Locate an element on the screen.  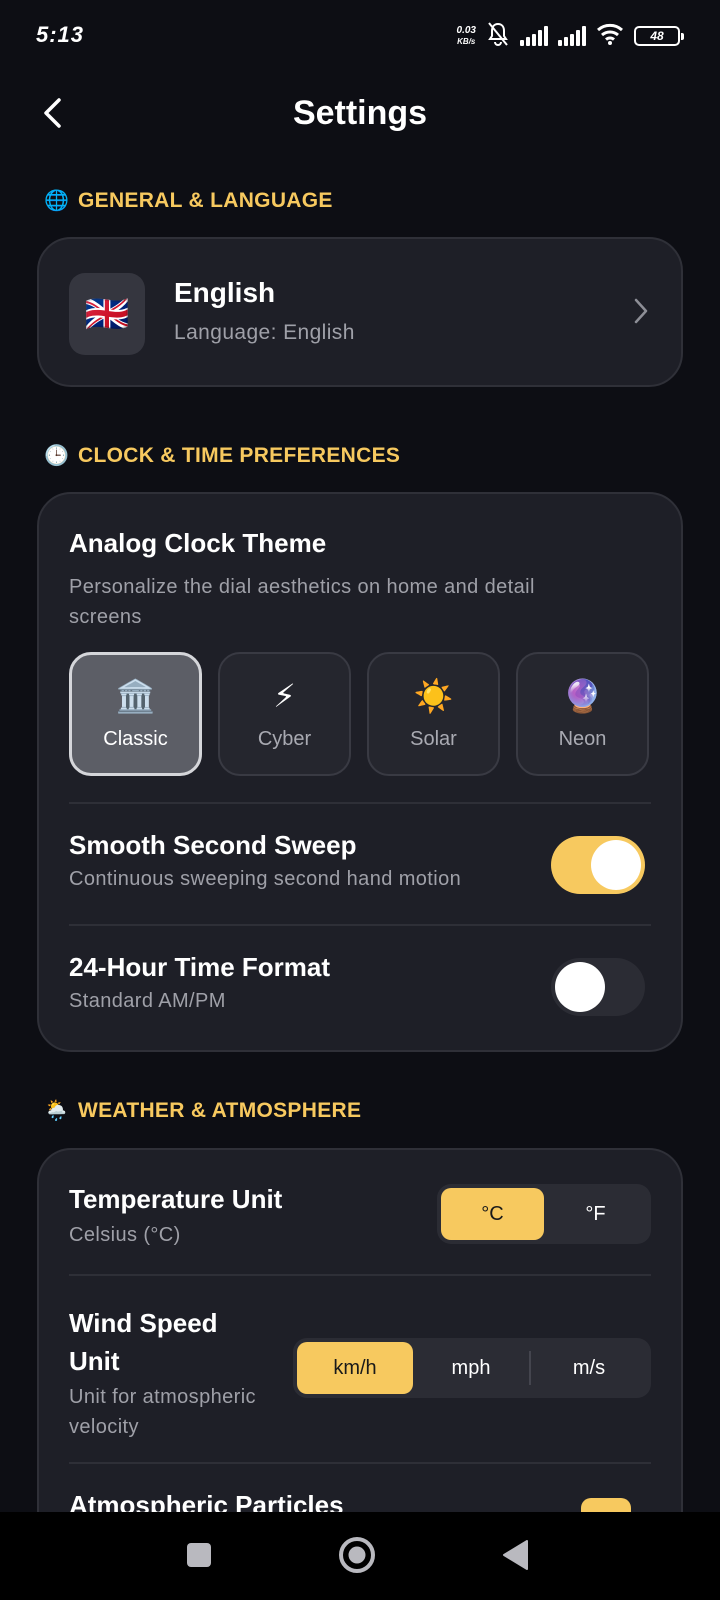
theme-cyber: ⚡ Cyber is located at coordinates (284, 714).